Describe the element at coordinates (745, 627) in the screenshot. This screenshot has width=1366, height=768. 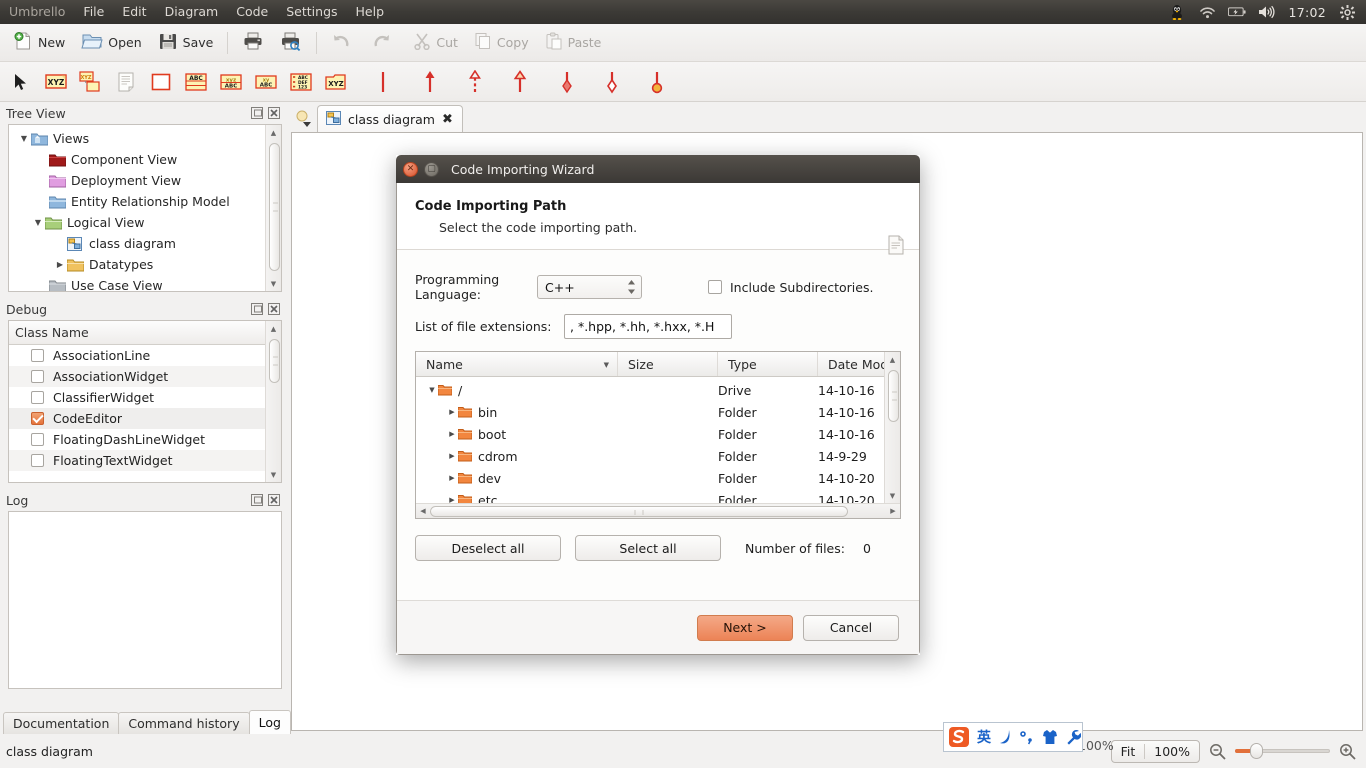
I see `next-button: Next >` at that location.